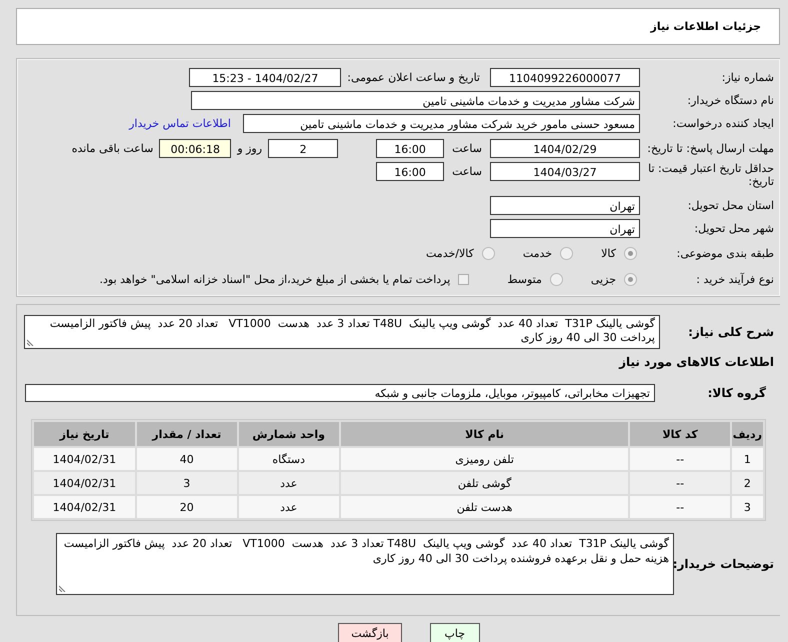 This screenshot has height=642, width=788. Describe the element at coordinates (730, 205) in the screenshot. I see `field-label: استان محل تحویل:` at that location.